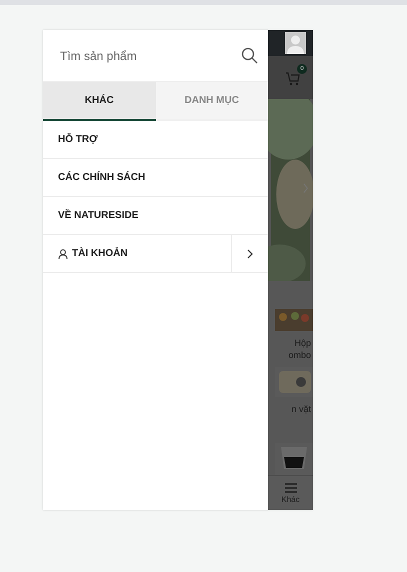 The height and width of the screenshot is (572, 407). What do you see at coordinates (155, 215) in the screenshot?
I see `menu-item: VỀ NATURESIDE` at bounding box center [155, 215].